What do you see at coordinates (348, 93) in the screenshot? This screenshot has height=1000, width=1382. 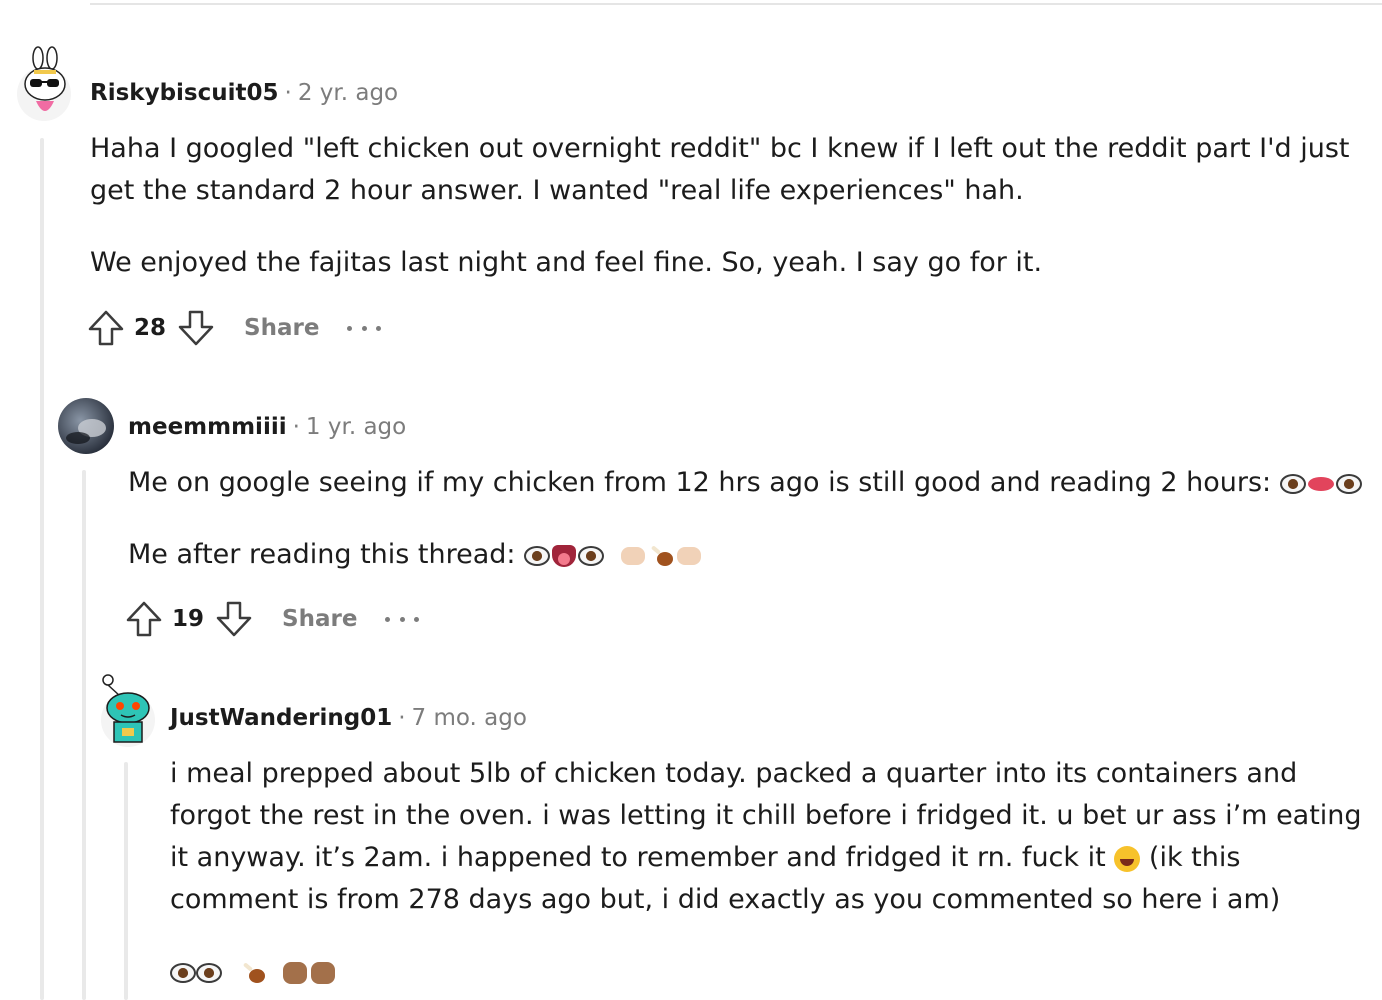 I see `timestamp: 2 yr. ago` at bounding box center [348, 93].